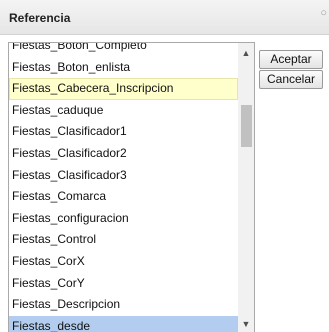 This screenshot has height=332, width=329. I want to click on list-item-selected: Fiestas_desde, so click(123, 323).